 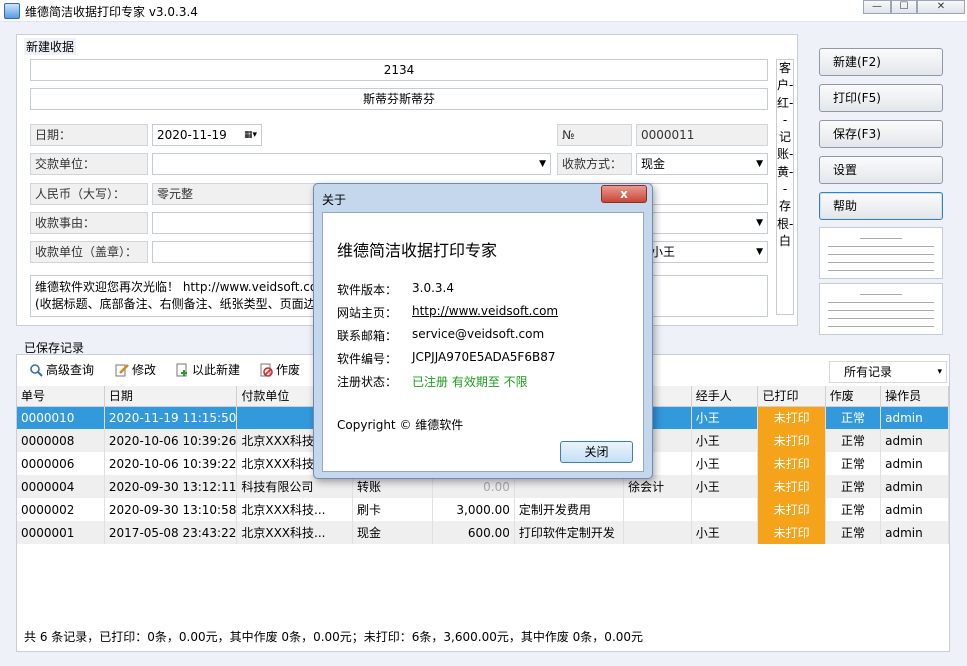 I want to click on new-from-label: 以此新建, so click(x=216, y=370).